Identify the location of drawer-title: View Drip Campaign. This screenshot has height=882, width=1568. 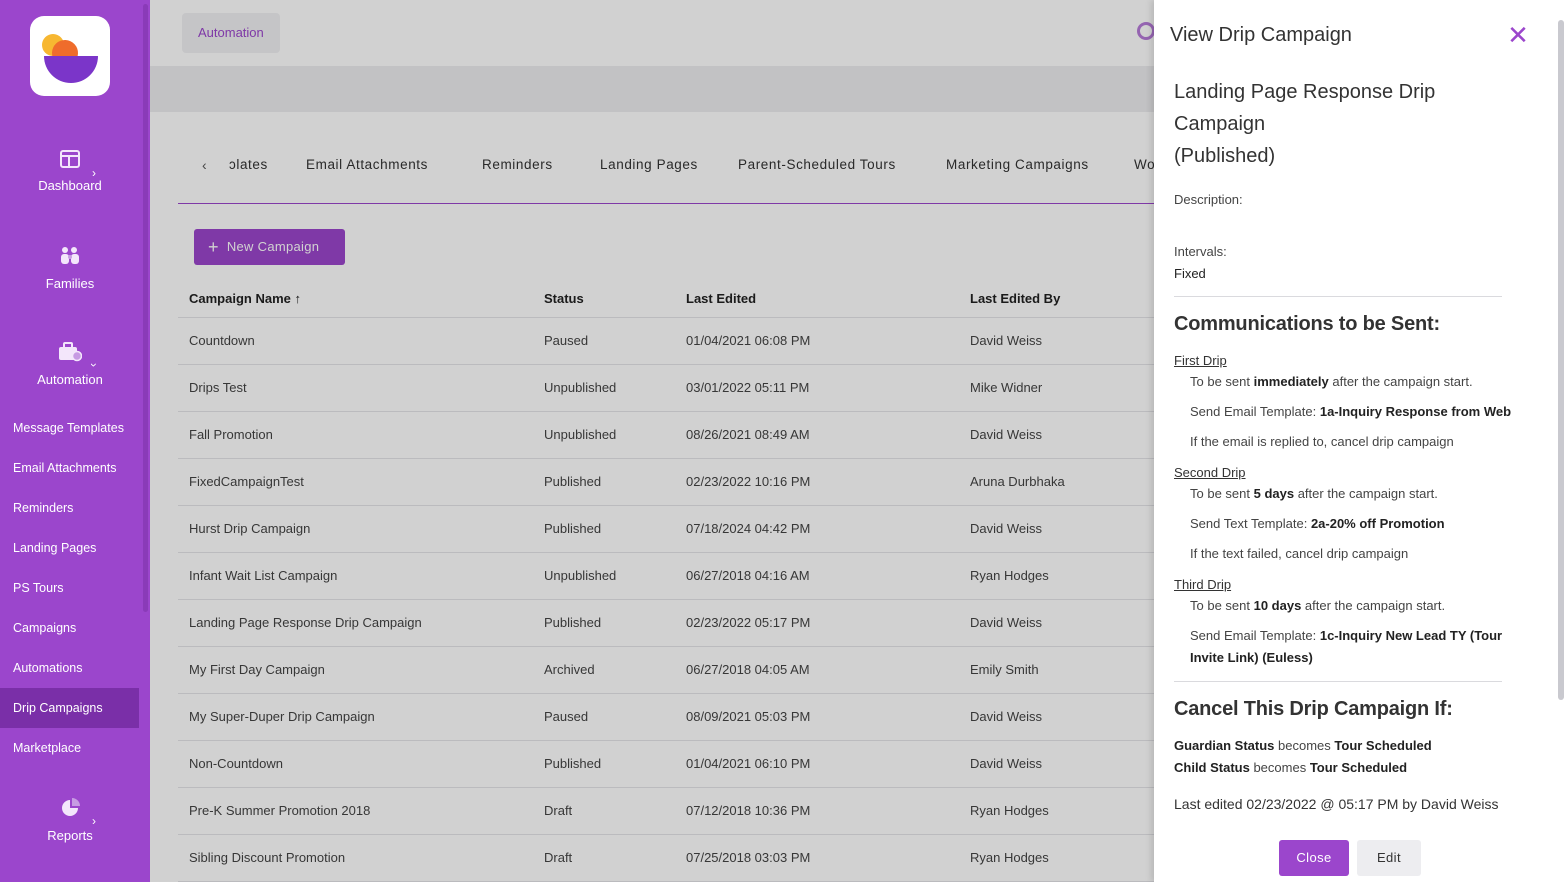
(1261, 35).